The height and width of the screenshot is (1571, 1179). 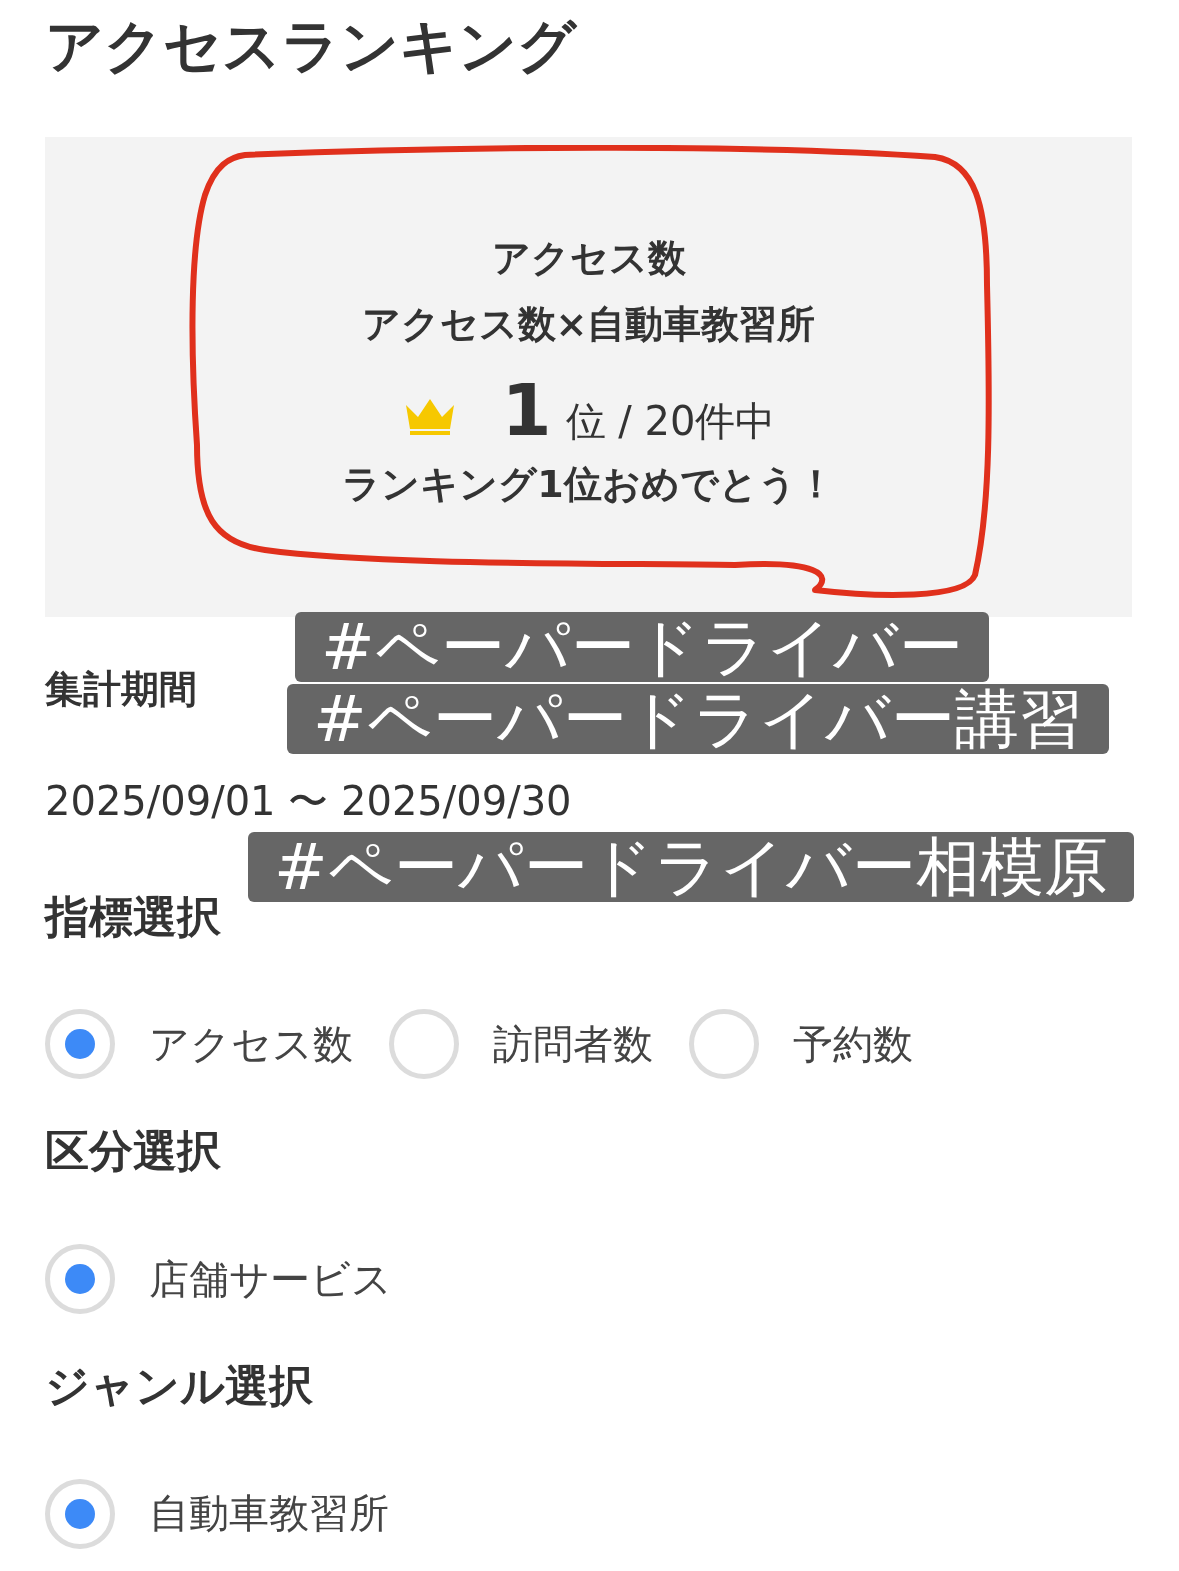 What do you see at coordinates (588, 484) in the screenshot?
I see `congrats-message: ランキング1位おめでとう！` at bounding box center [588, 484].